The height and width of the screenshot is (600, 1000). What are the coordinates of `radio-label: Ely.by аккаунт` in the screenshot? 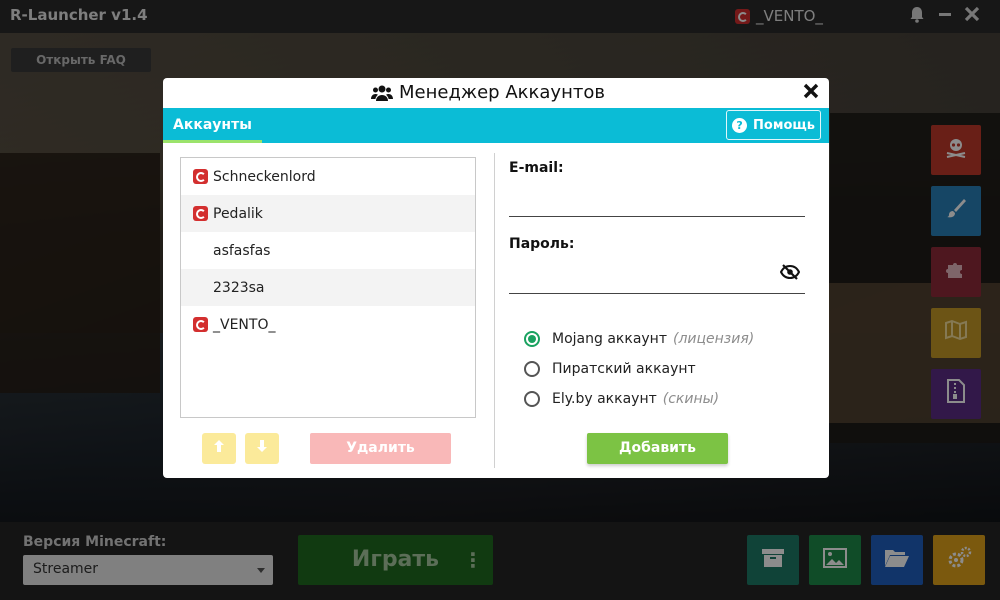 It's located at (604, 399).